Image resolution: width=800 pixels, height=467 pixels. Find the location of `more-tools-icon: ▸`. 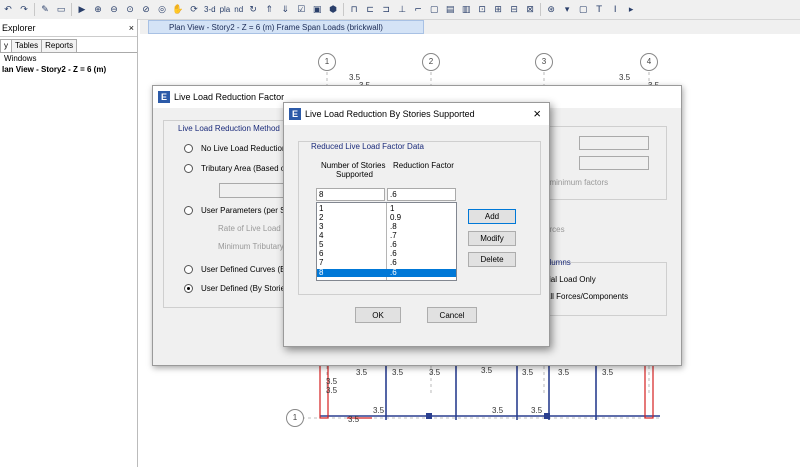

more-tools-icon: ▸ is located at coordinates (631, 10).